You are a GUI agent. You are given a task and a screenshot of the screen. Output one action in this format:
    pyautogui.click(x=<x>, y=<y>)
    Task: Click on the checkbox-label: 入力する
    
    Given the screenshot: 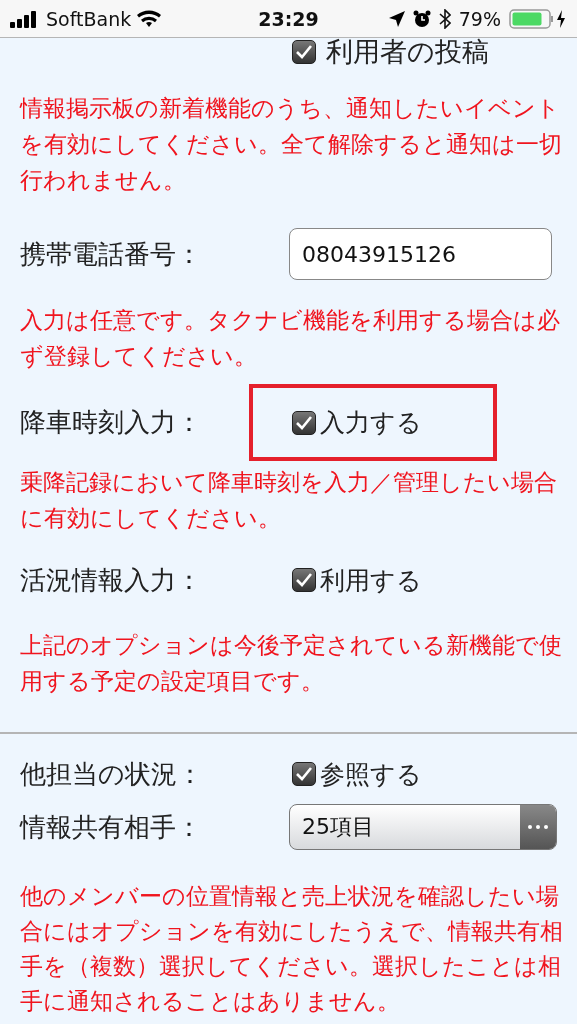 What is the action you would take?
    pyautogui.click(x=371, y=422)
    